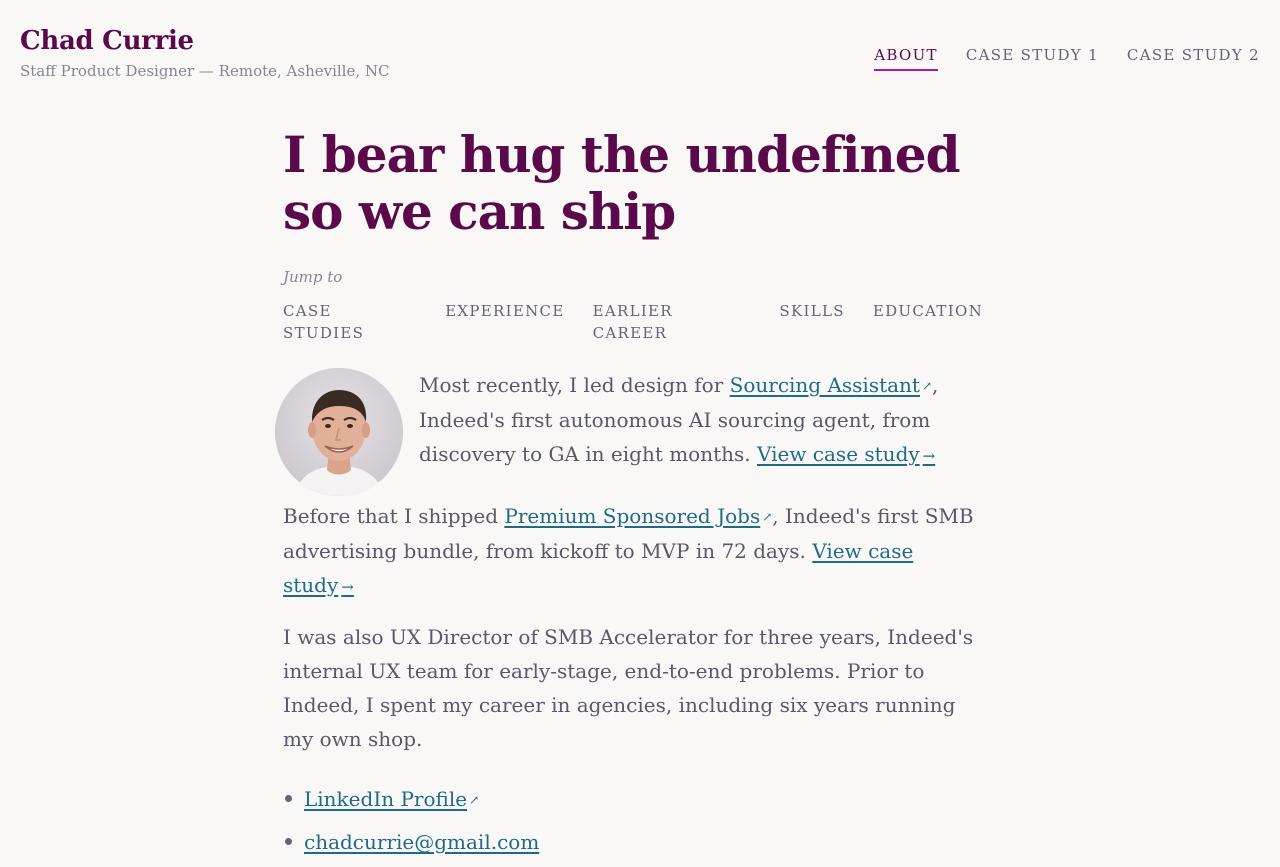 Image resolution: width=1280 pixels, height=867 pixels. Describe the element at coordinates (634, 842) in the screenshot. I see `list-item: chadcurrie@gmail.com` at that location.